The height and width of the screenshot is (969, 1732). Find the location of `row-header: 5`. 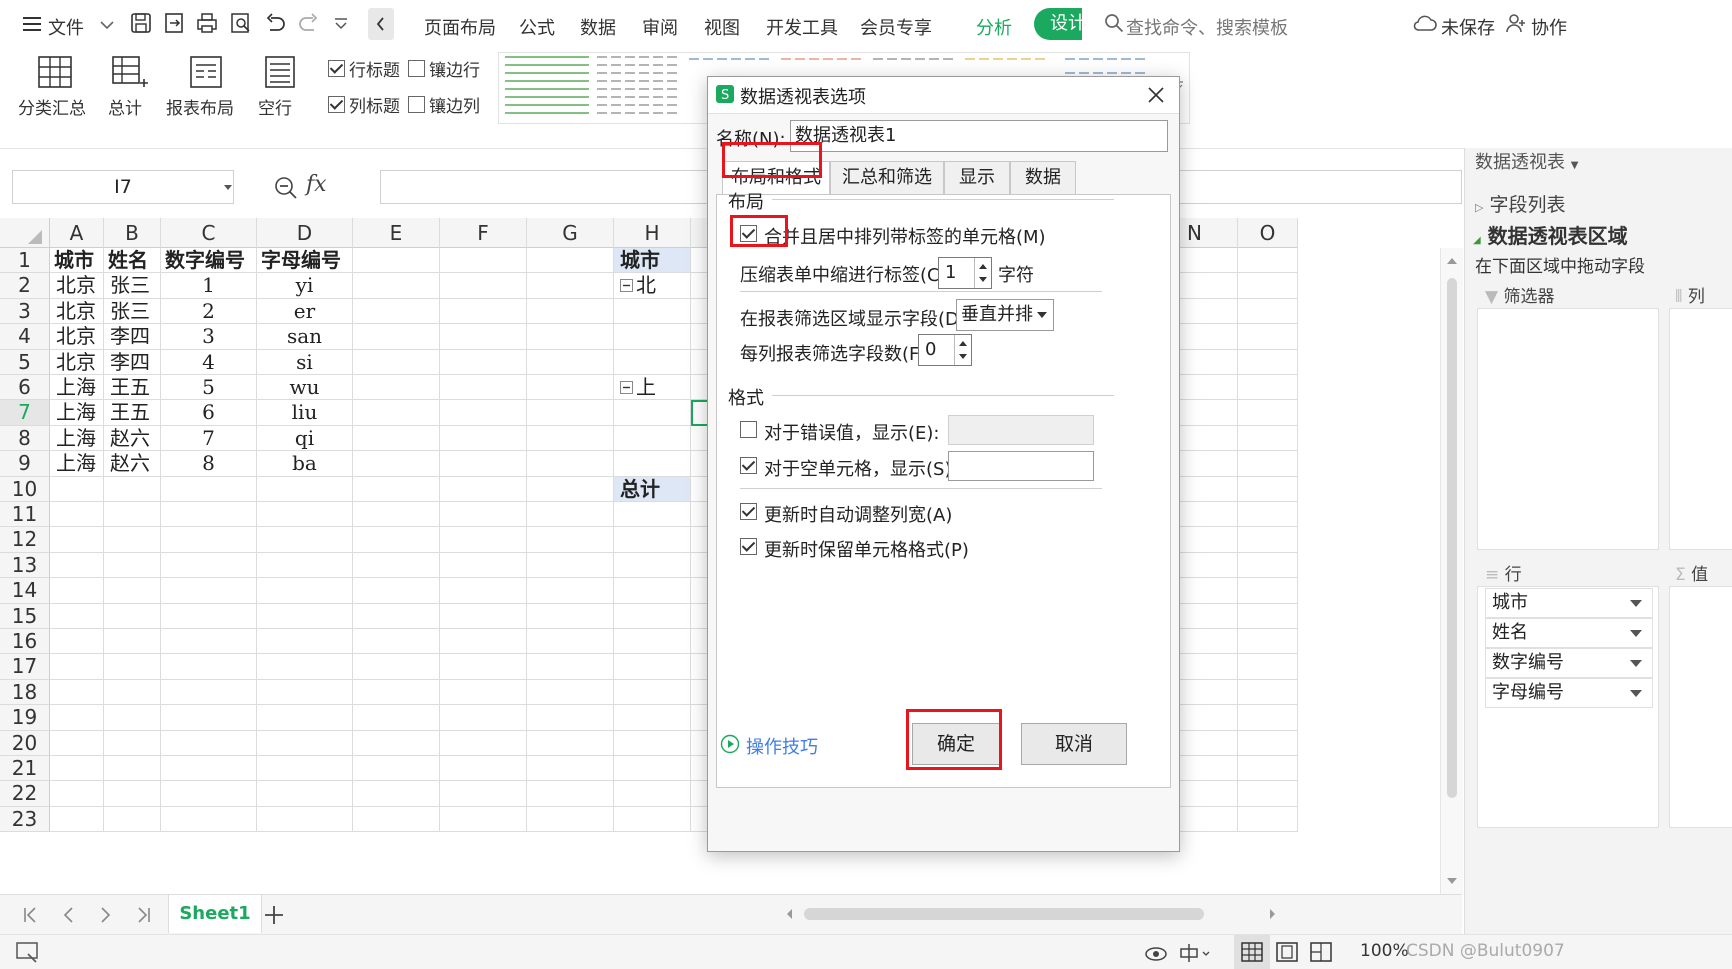

row-header: 5 is located at coordinates (25, 362).